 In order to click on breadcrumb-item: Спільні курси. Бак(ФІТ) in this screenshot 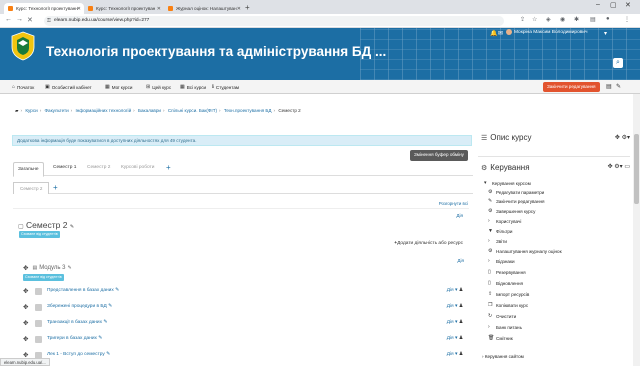, I will do `click(192, 110)`.